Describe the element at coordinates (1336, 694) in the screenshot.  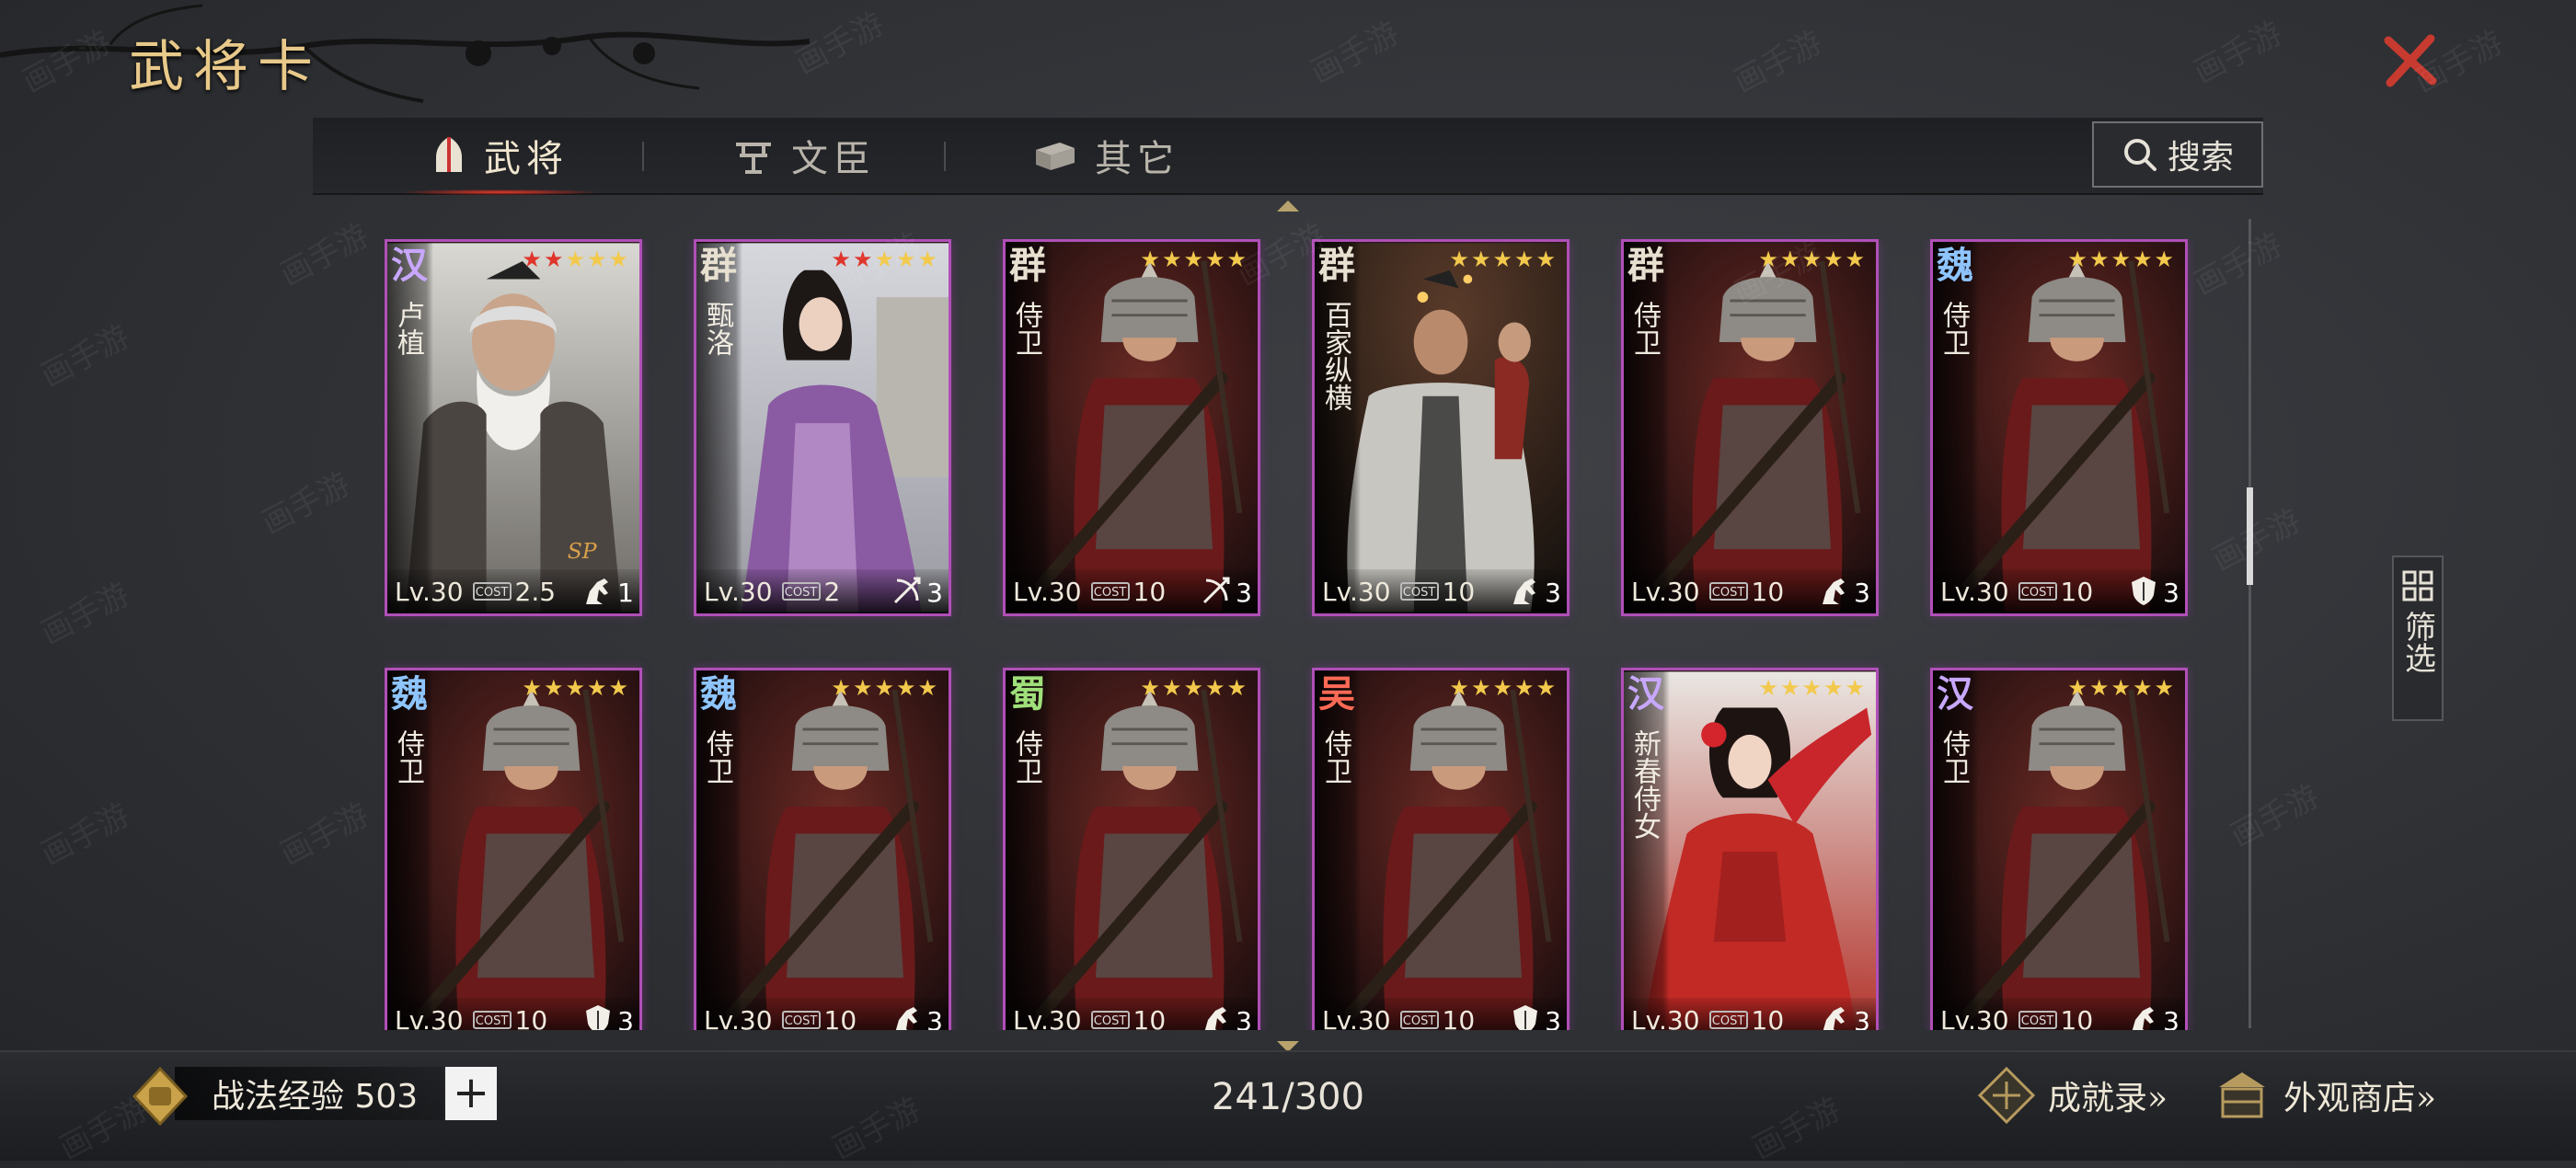
I see `faction-label: 吴` at that location.